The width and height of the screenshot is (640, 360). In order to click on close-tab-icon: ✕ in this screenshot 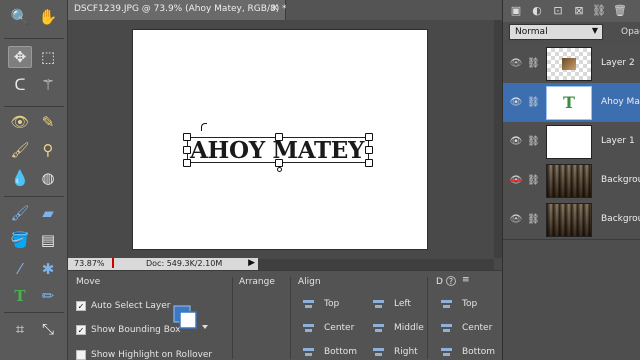, I will do `click(275, 8)`.